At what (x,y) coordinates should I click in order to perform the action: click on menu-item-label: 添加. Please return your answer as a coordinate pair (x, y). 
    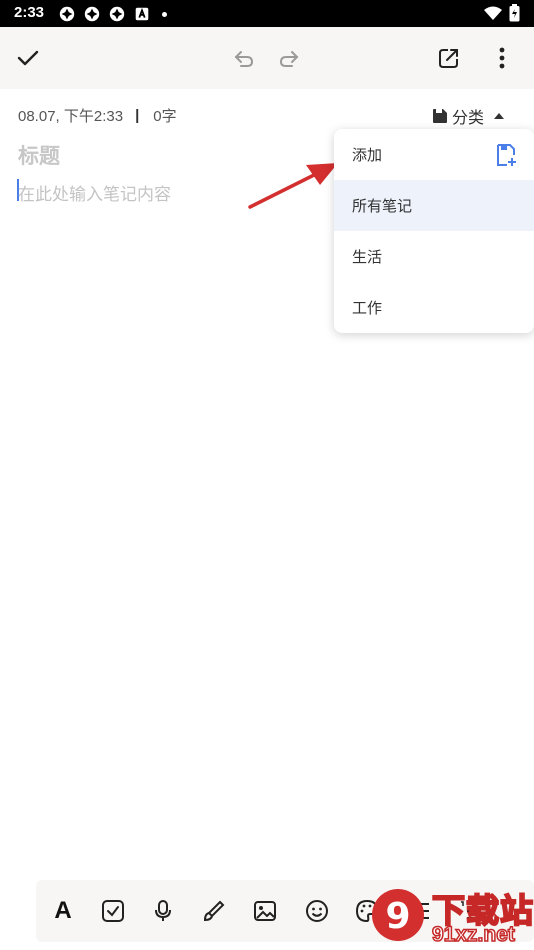
    Looking at the image, I should click on (367, 155).